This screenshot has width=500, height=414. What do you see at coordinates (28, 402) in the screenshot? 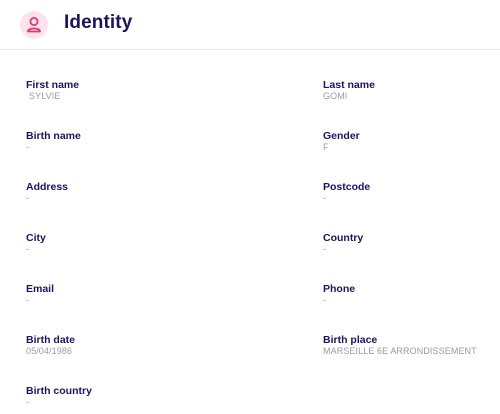
I see `birth-country-value: -` at bounding box center [28, 402].